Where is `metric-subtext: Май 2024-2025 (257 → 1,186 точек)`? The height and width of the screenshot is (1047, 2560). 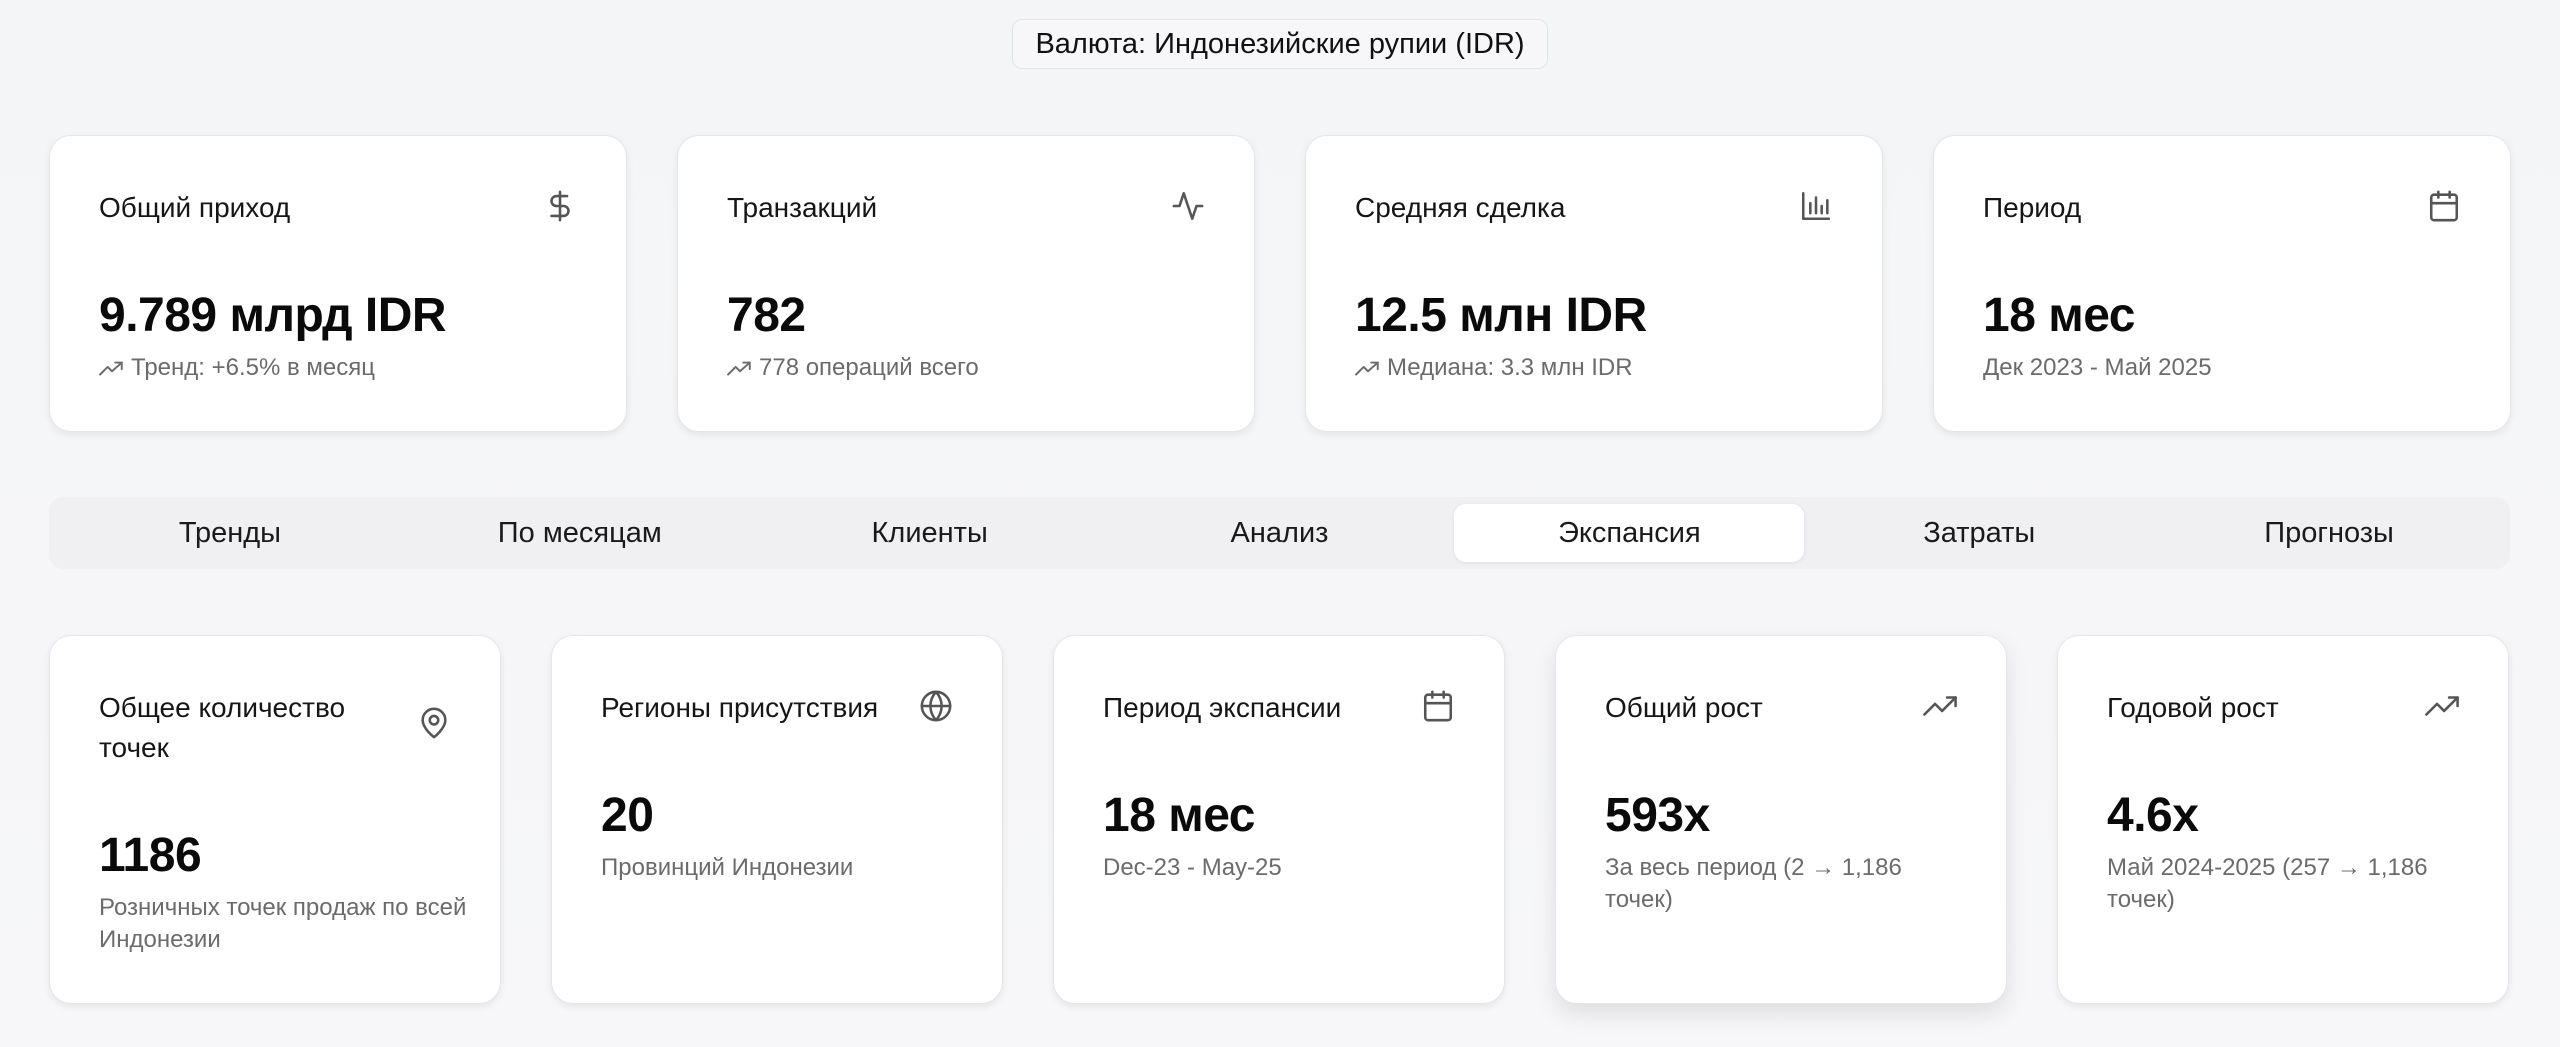 metric-subtext: Май 2024-2025 (257 → 1,186 точек) is located at coordinates (2267, 883).